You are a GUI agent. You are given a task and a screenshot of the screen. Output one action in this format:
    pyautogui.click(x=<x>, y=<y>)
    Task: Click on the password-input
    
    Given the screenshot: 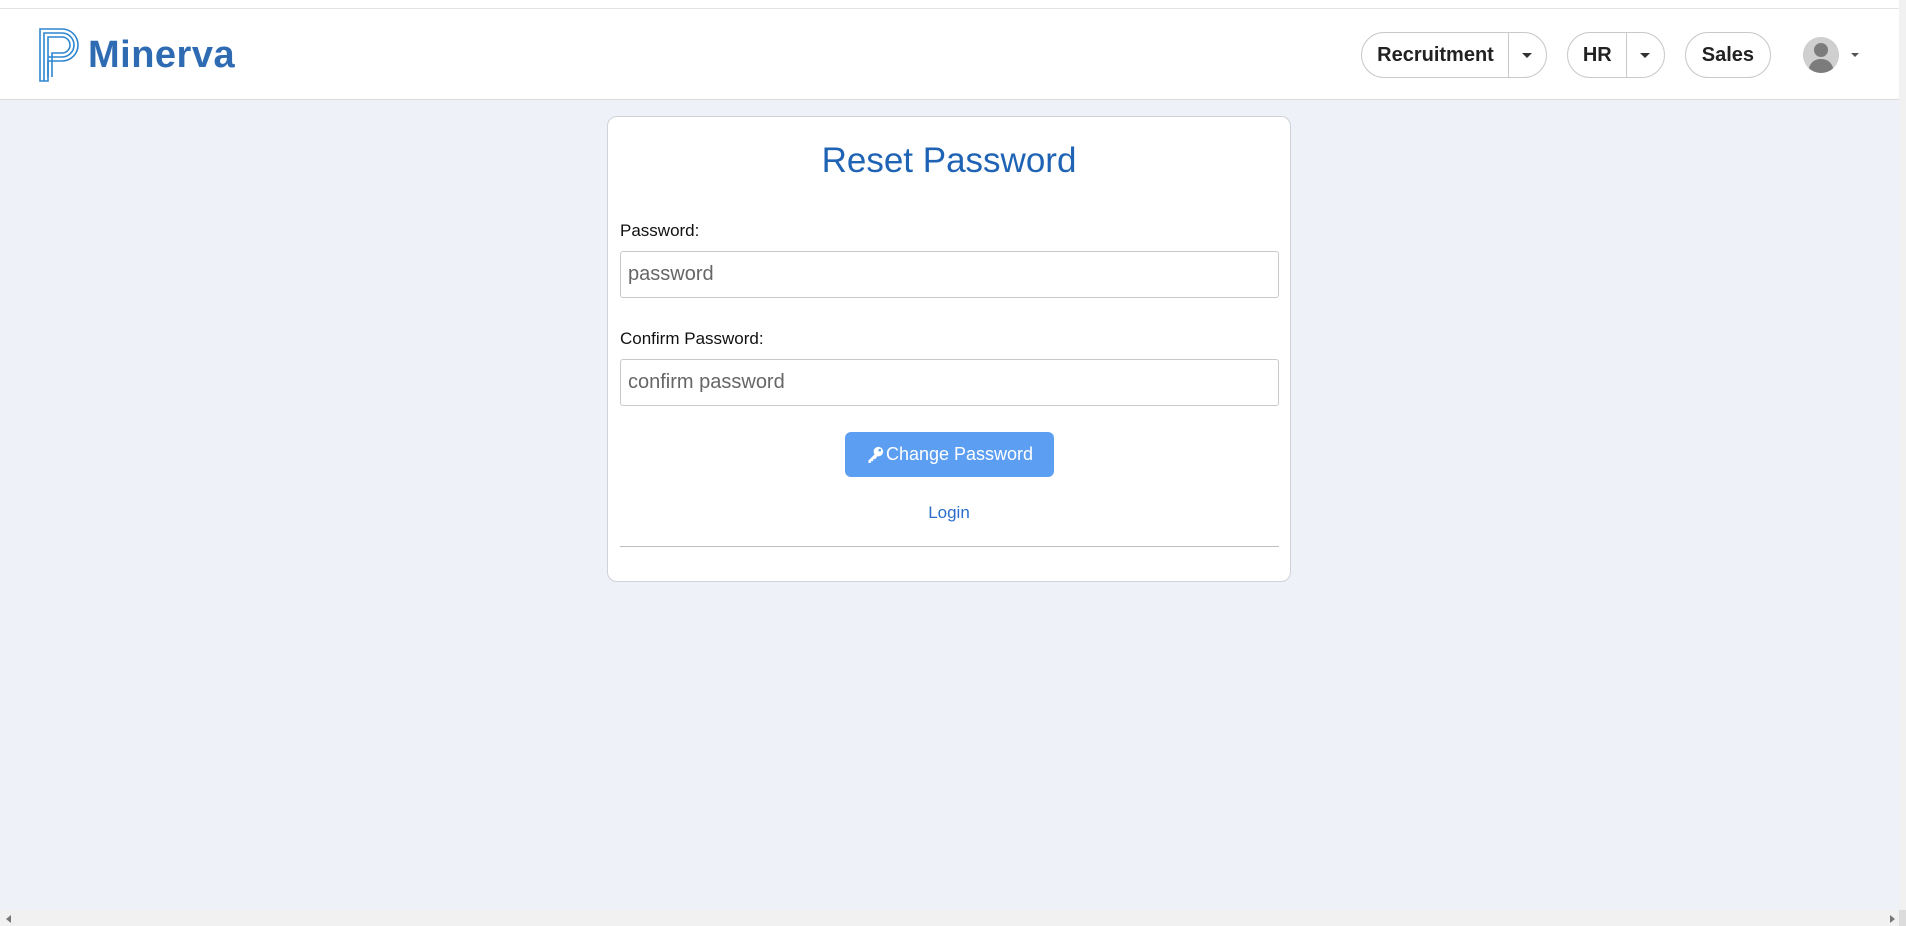 What is the action you would take?
    pyautogui.click(x=949, y=274)
    